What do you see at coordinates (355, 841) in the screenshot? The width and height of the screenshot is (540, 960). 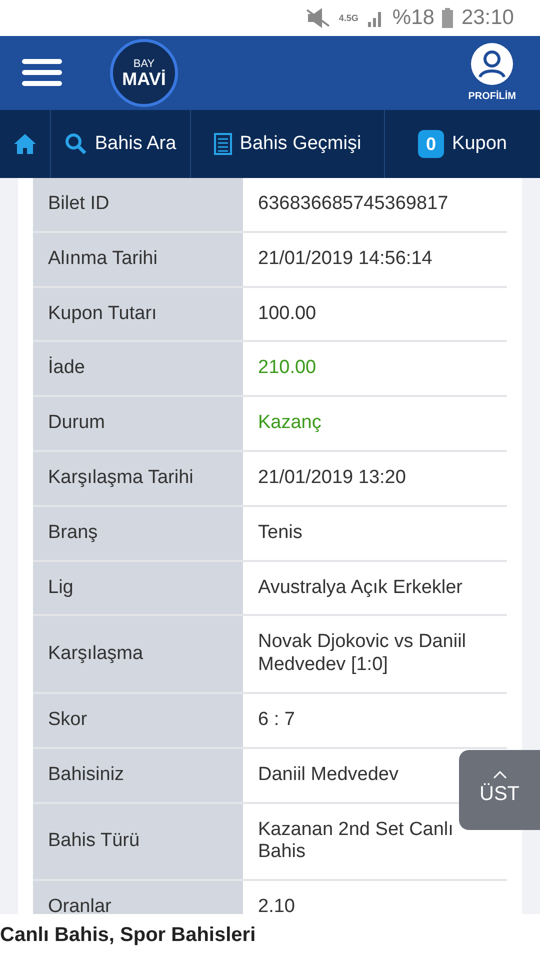 I see `detail-value: Kazanan 2nd Set Canlı Bahis` at bounding box center [355, 841].